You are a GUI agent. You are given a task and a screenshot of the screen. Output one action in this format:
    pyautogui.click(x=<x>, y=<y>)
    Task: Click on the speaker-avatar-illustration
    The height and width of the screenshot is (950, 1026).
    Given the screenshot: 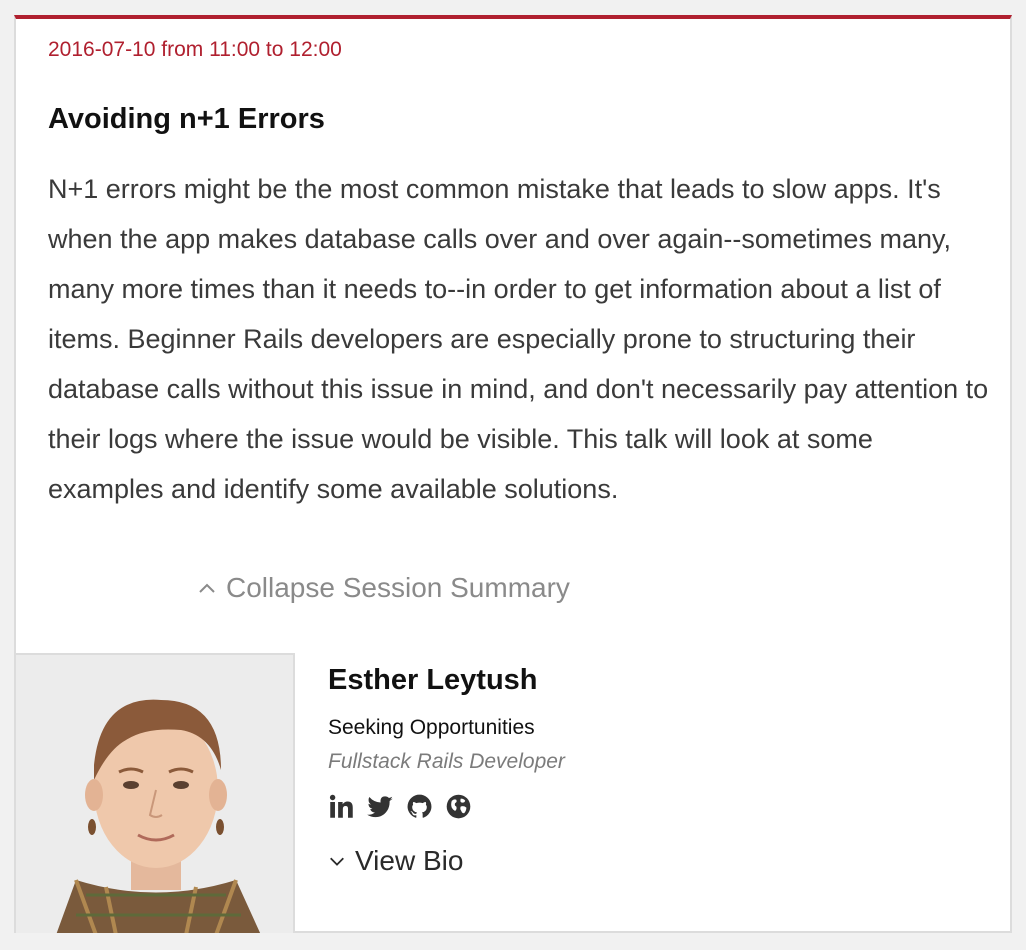 What is the action you would take?
    pyautogui.click(x=154, y=794)
    